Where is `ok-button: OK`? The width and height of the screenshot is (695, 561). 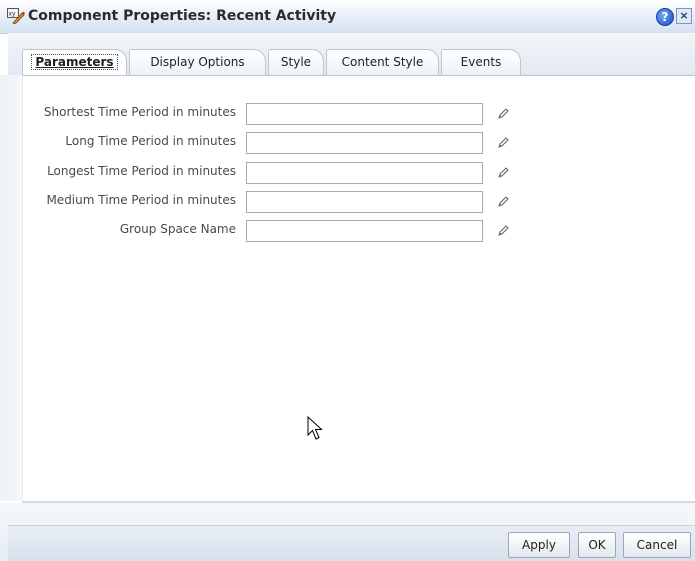
ok-button: OK is located at coordinates (597, 545).